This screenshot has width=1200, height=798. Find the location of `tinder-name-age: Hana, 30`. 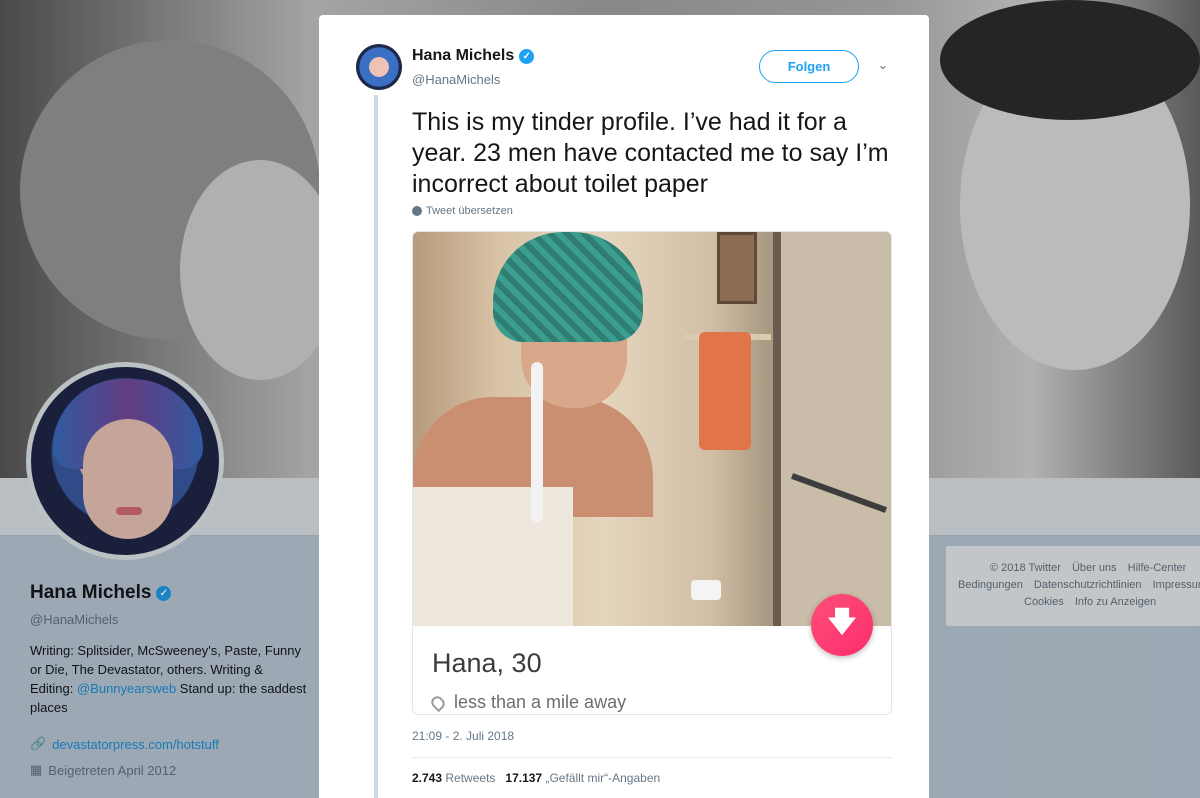

tinder-name-age: Hana, 30 is located at coordinates (487, 663).